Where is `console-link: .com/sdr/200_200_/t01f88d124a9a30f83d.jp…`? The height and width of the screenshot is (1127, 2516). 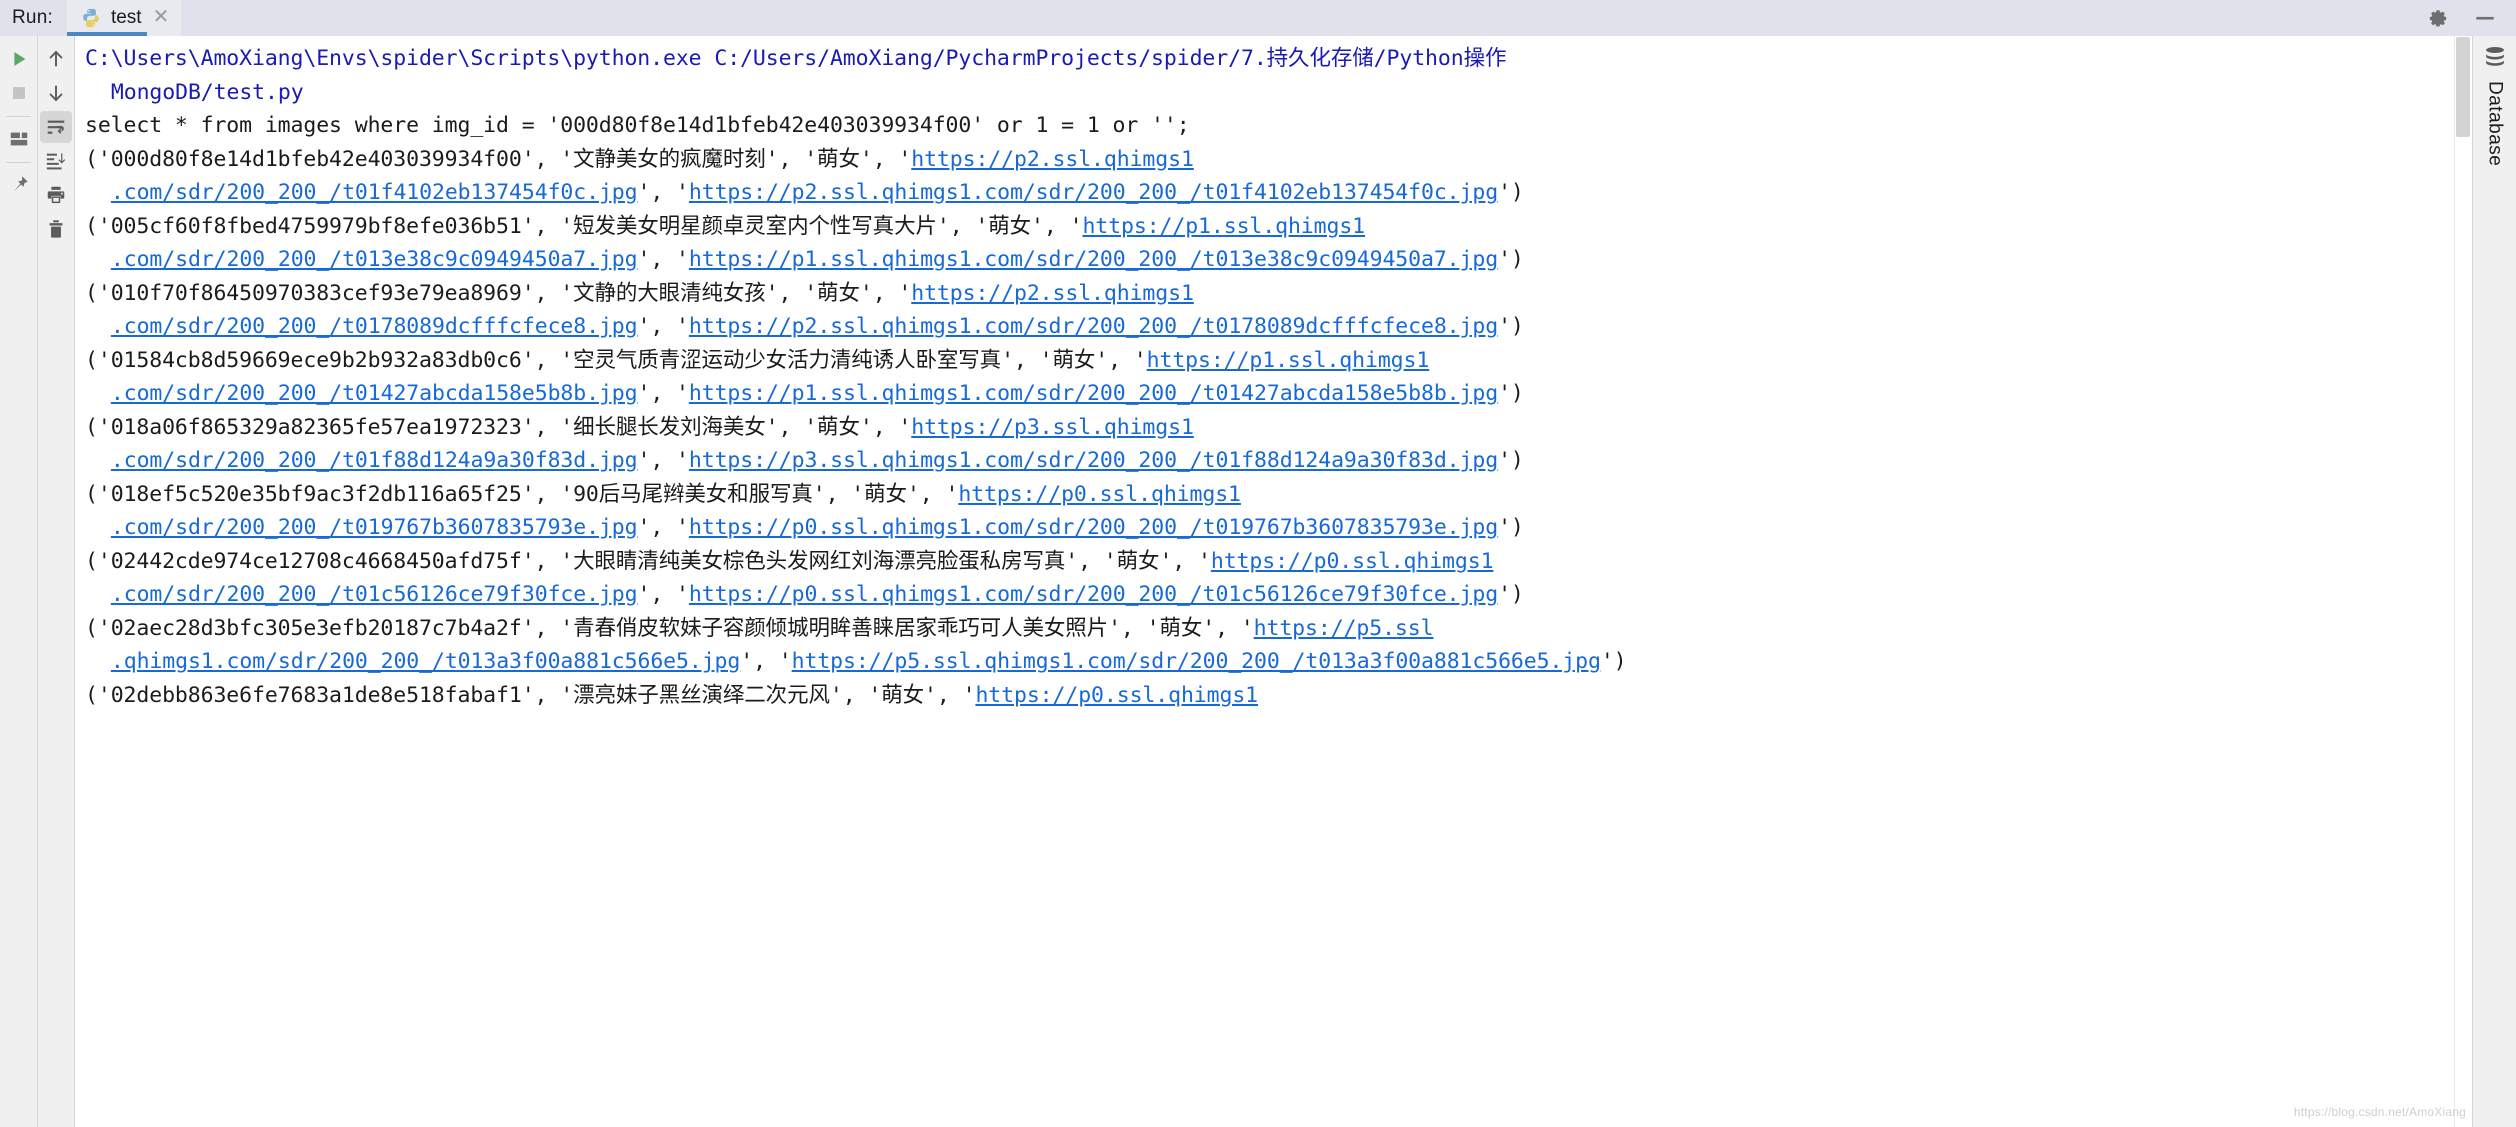
console-link: .com/sdr/200_200_/t01f88d124a9a30f83d.jp… is located at coordinates (374, 460).